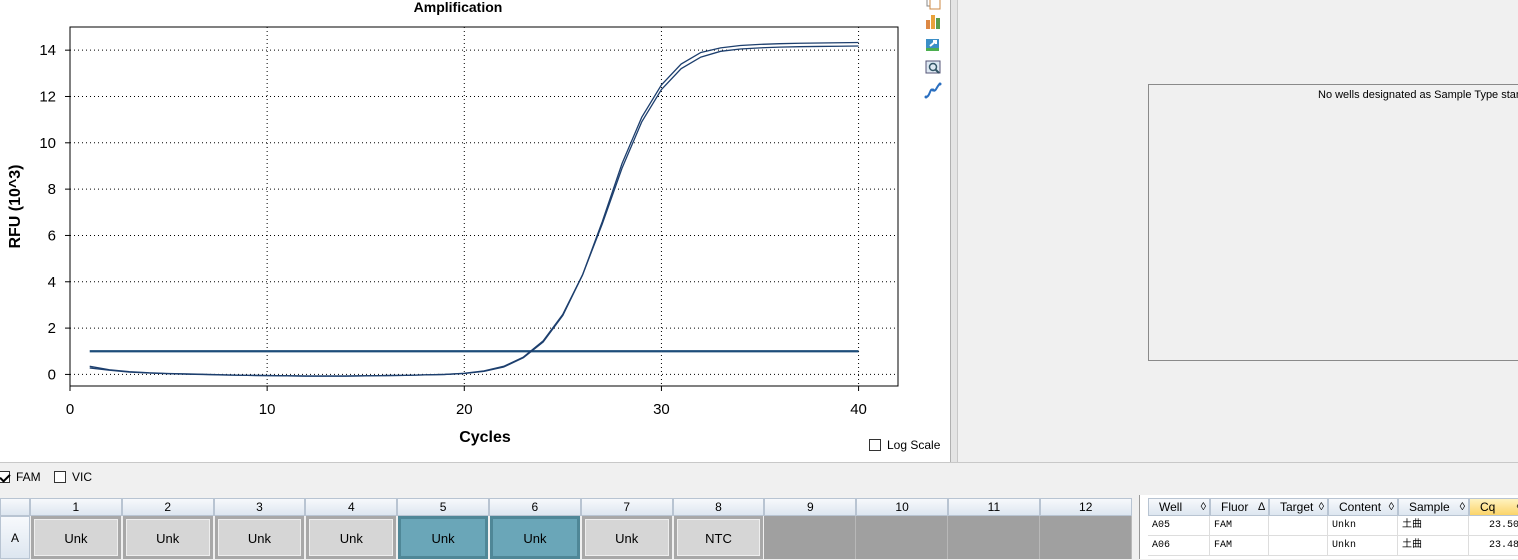  Describe the element at coordinates (718, 537) in the screenshot. I see `well-a8: NTC` at that location.